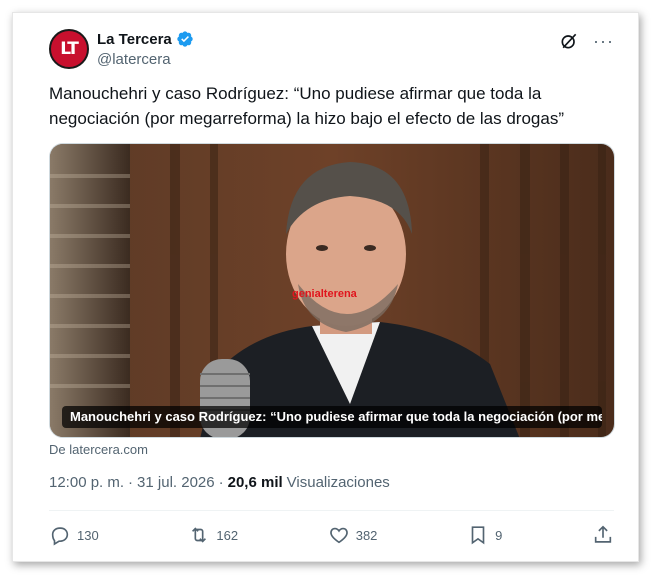 The height and width of the screenshot is (581, 659). What do you see at coordinates (569, 41) in the screenshot?
I see `grok-icon` at bounding box center [569, 41].